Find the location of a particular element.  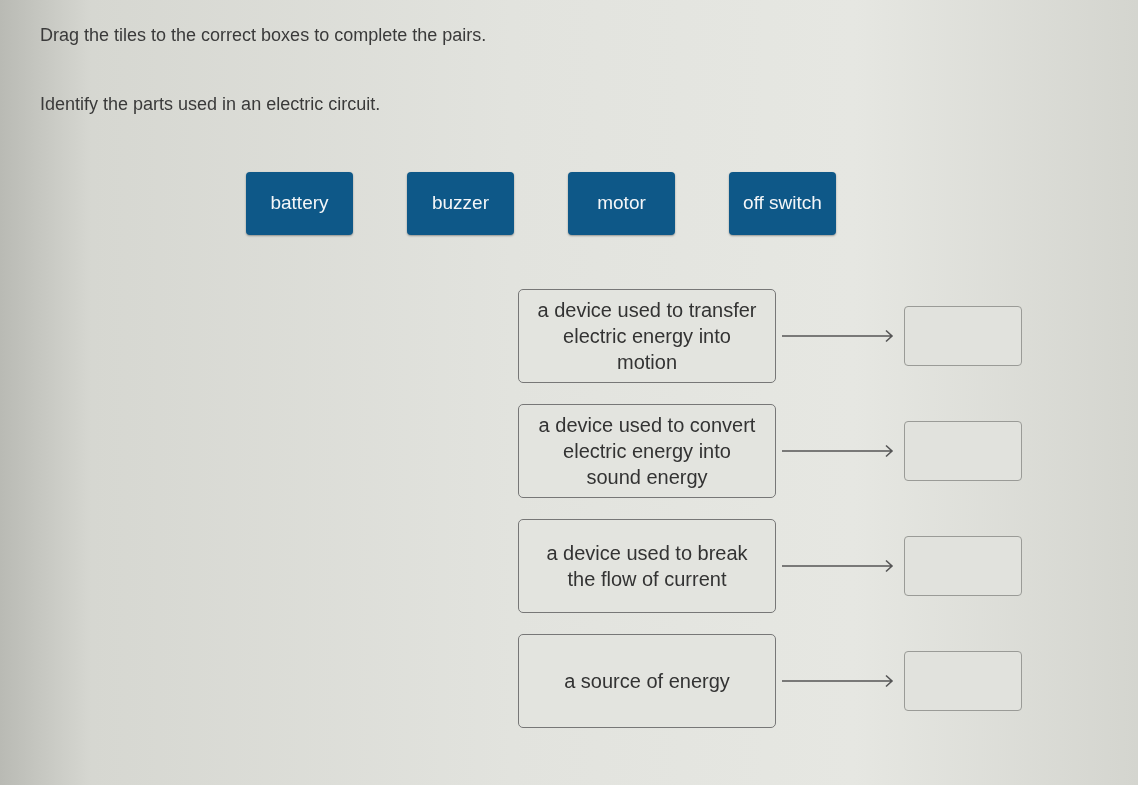

answer-tile: buzzer is located at coordinates (460, 203).